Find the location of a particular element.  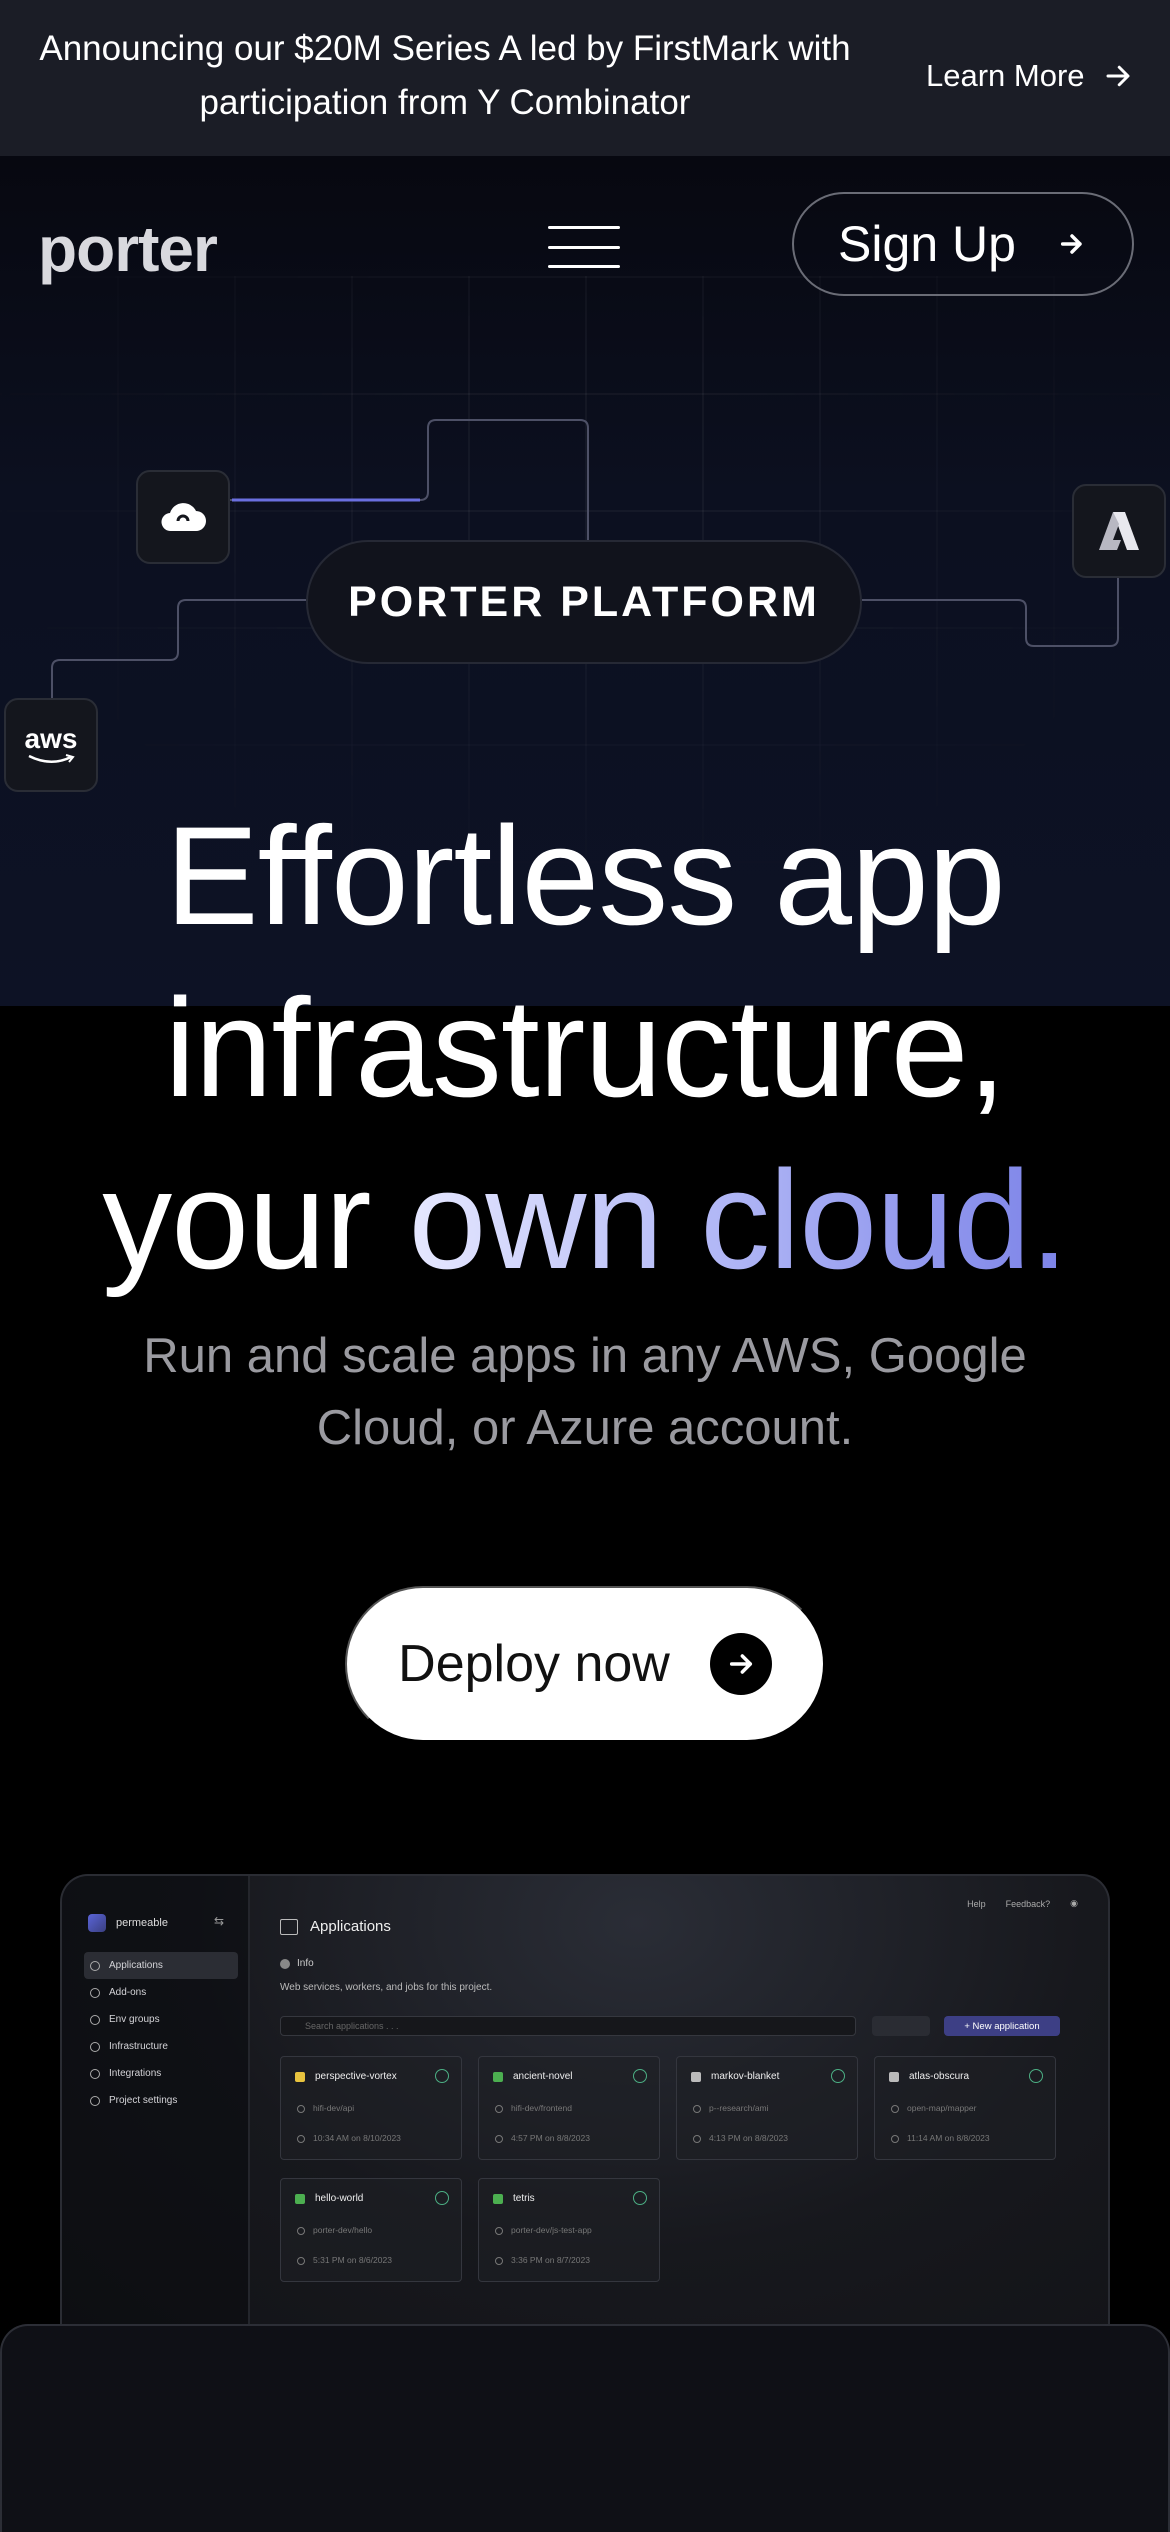

dashboard-top-links: Help Feedback? ◉ is located at coordinates (1022, 1903).